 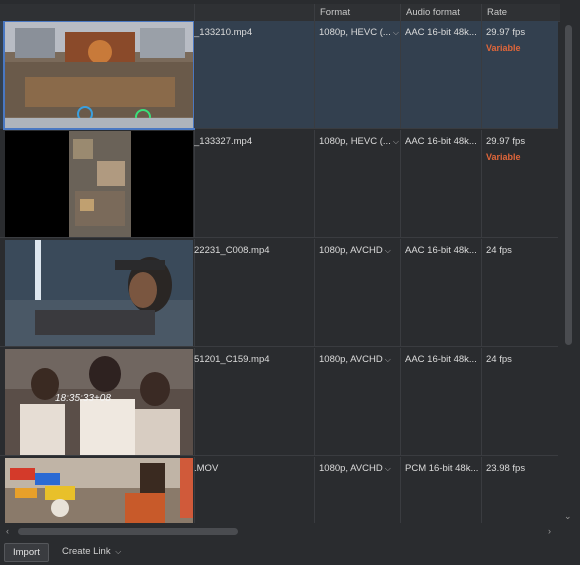 What do you see at coordinates (290, 553) in the screenshot?
I see `bottom-toolbar: Import Create Link ⌵` at bounding box center [290, 553].